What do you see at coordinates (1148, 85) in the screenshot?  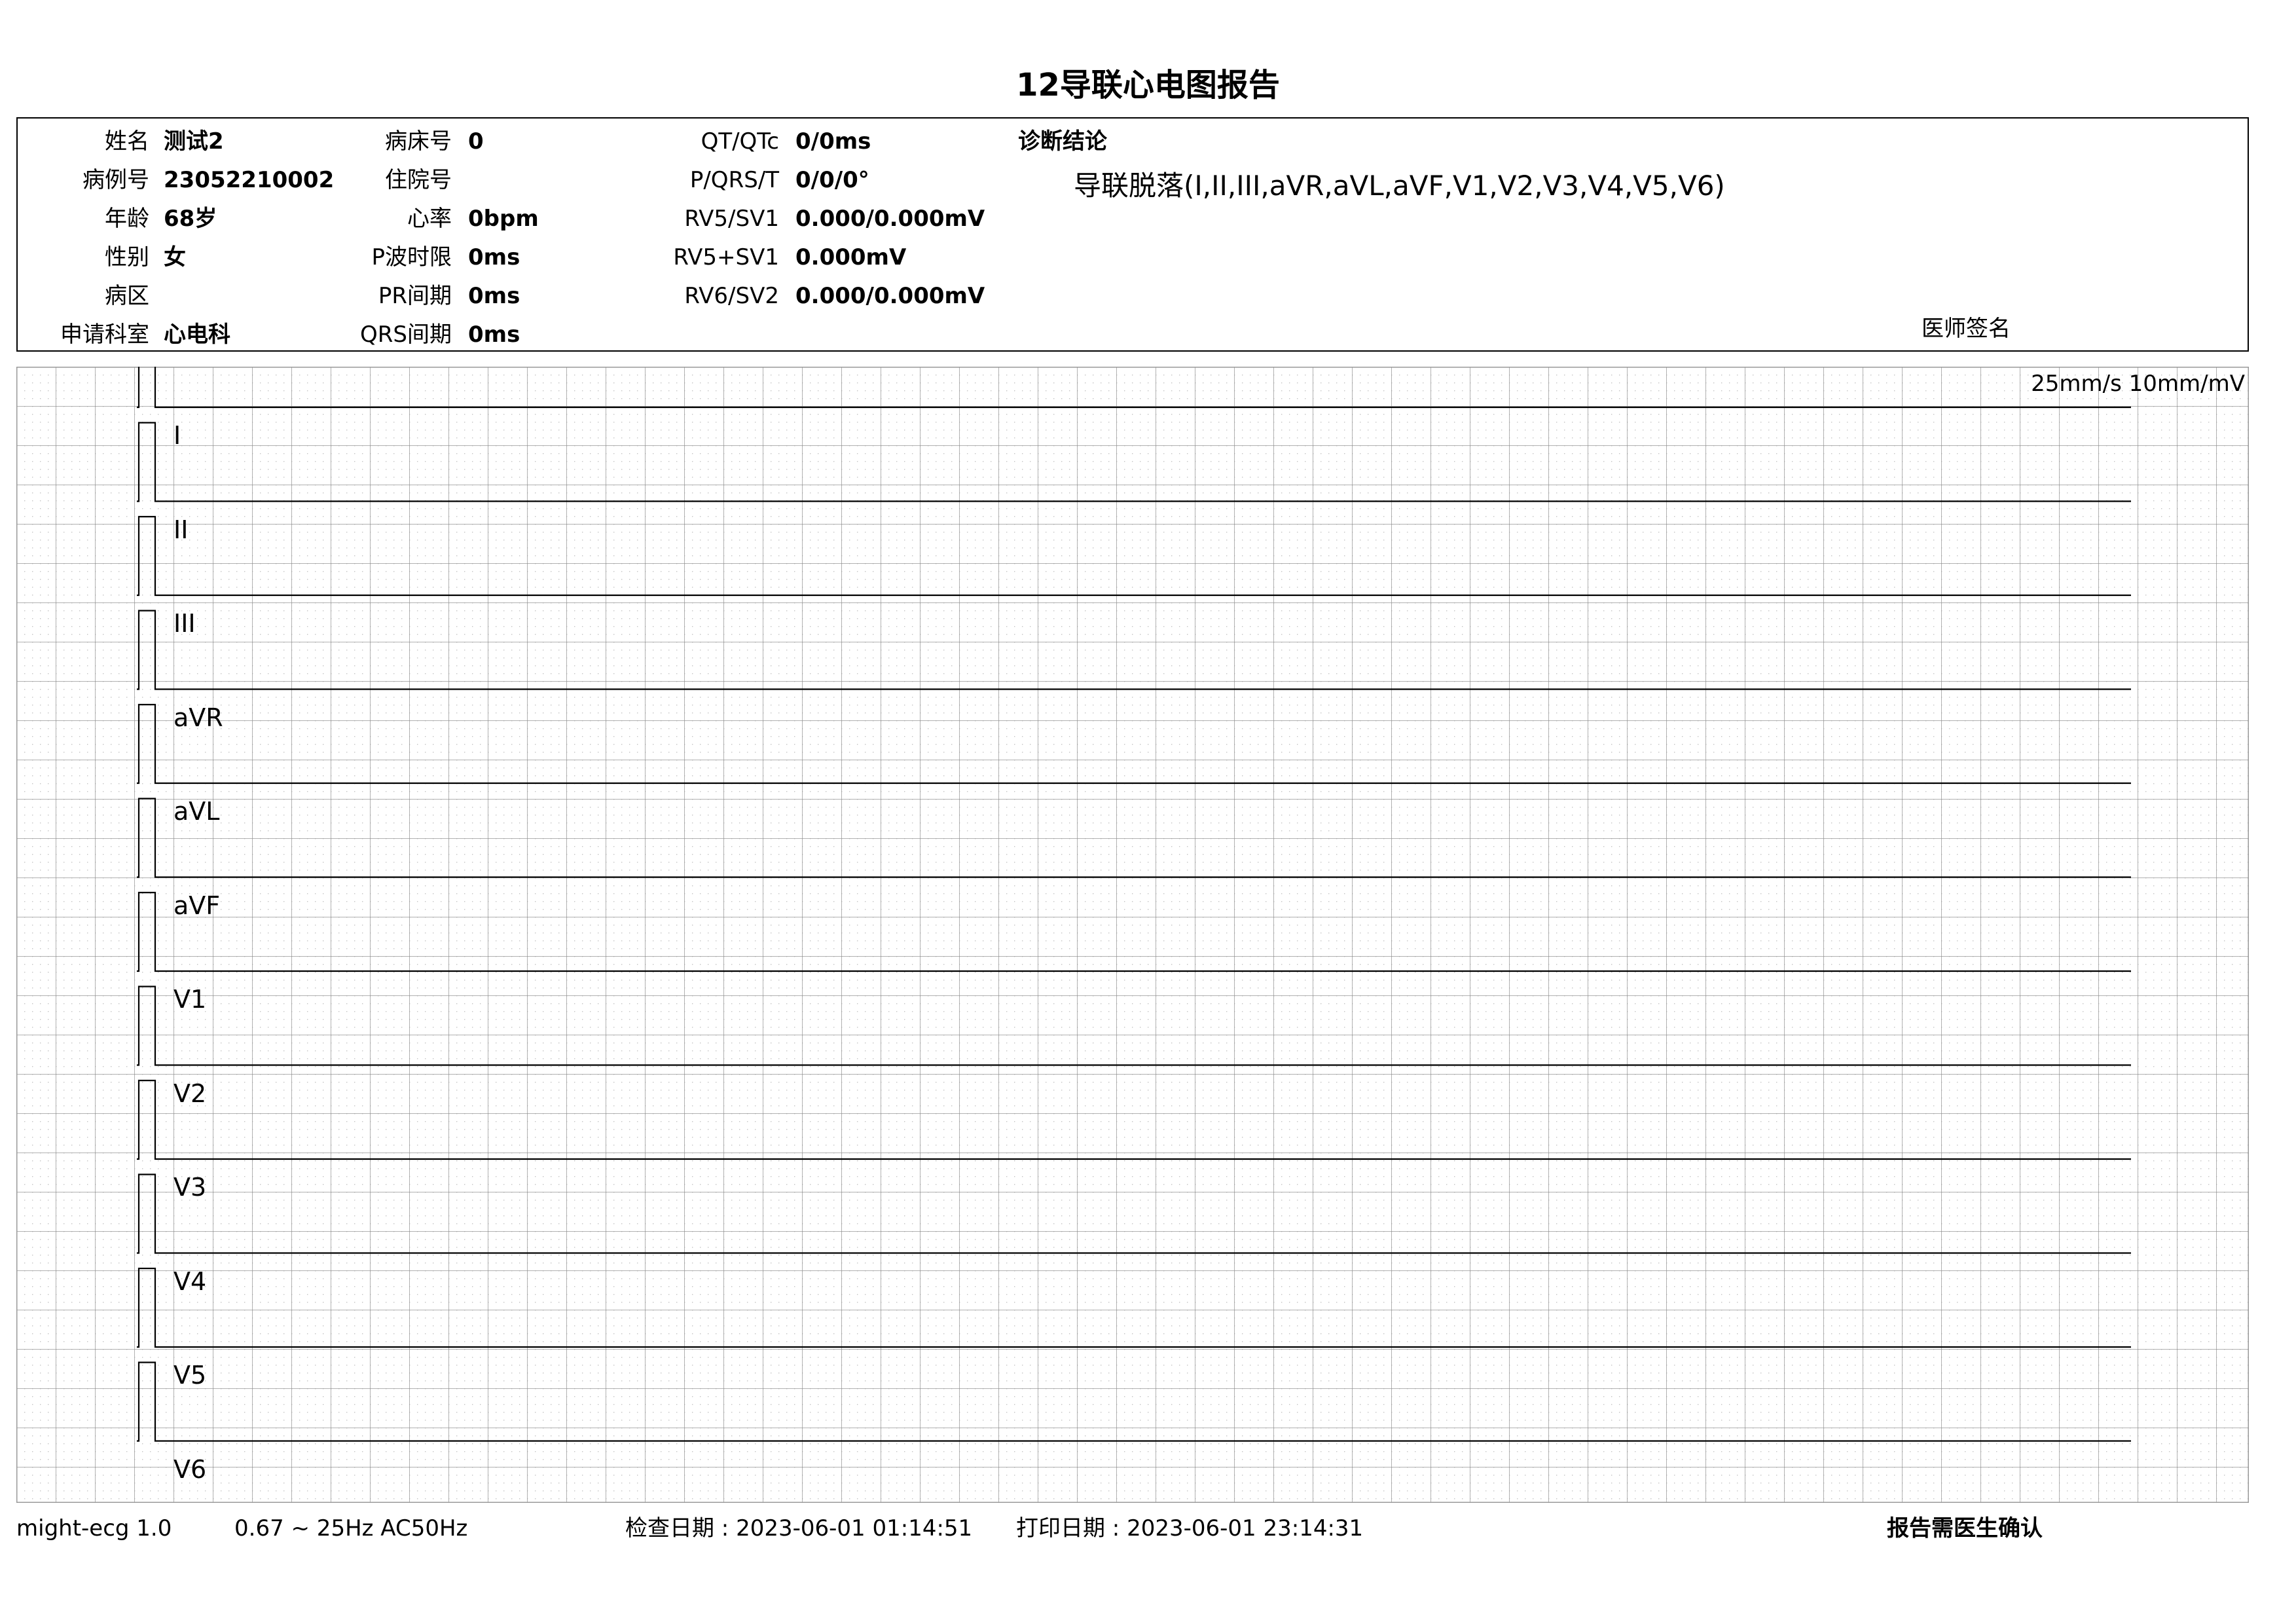 I see `report-title: 12导联心电图报告` at bounding box center [1148, 85].